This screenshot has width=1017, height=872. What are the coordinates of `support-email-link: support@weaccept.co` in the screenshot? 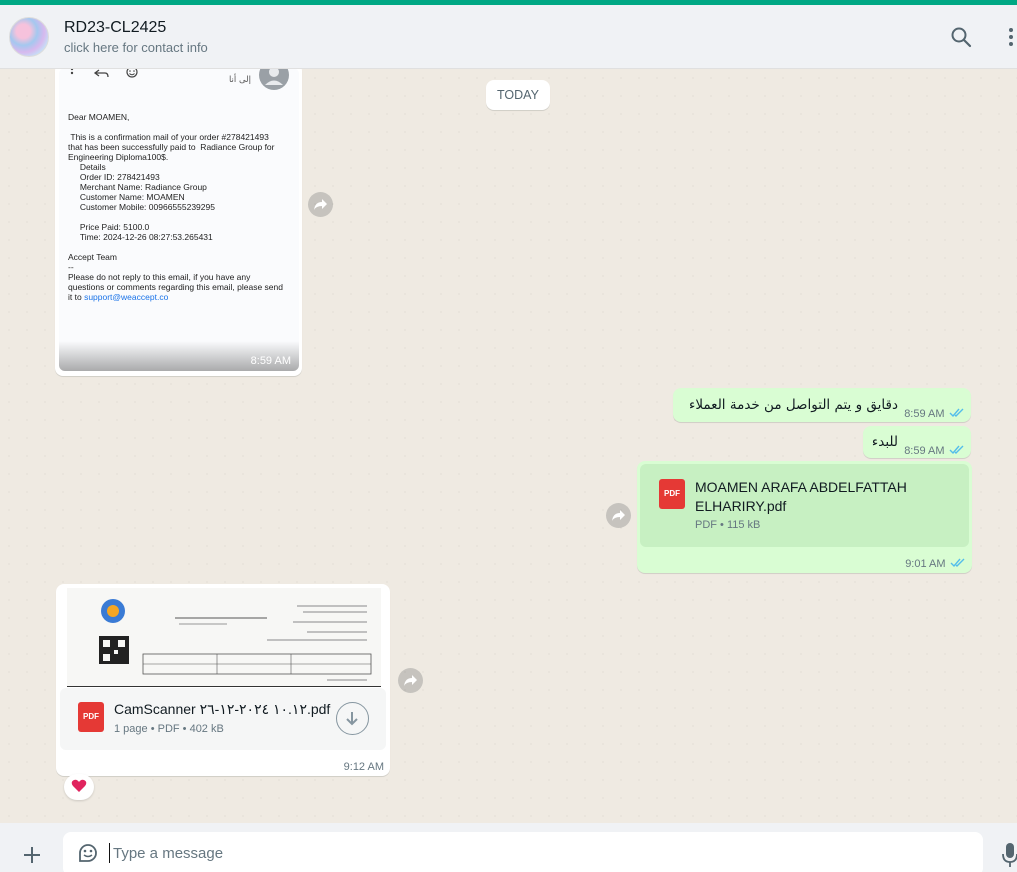 It's located at (126, 297).